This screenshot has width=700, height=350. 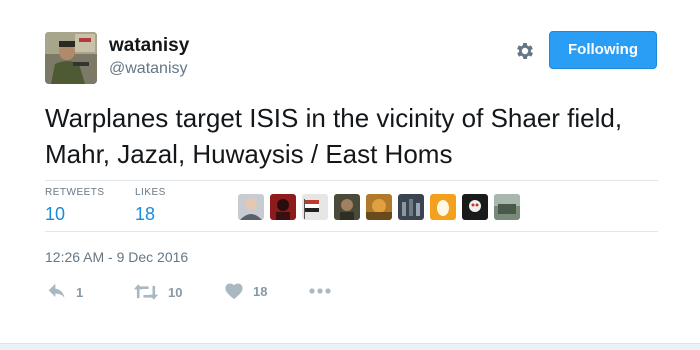 I want to click on tweet-timestamp: 12:26 AM - 9 Dec 2016, so click(x=116, y=257).